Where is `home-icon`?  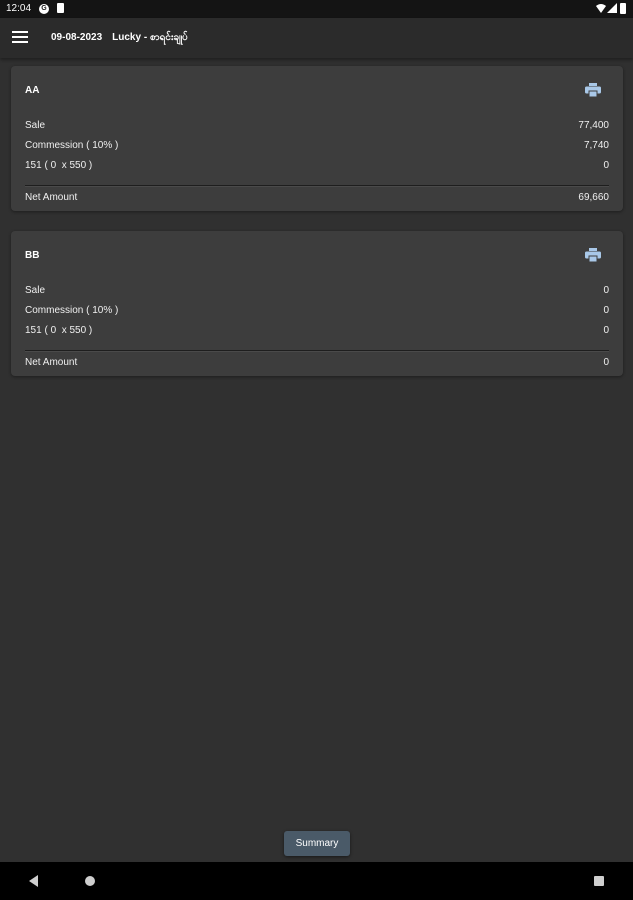 home-icon is located at coordinates (90, 881).